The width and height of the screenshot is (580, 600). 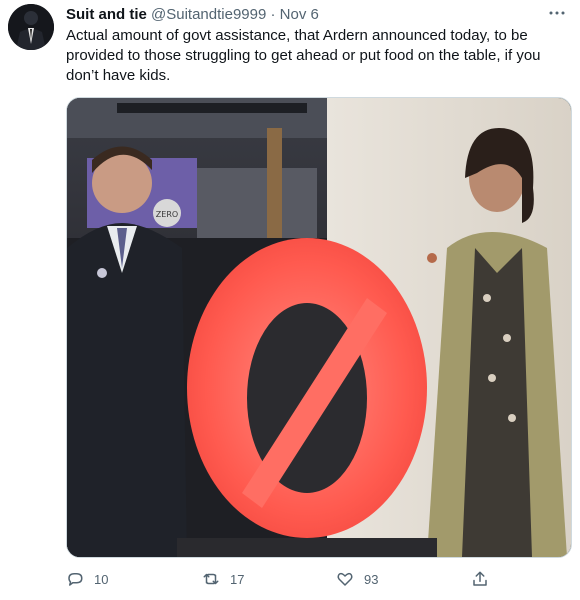 I want to click on more-horizontal-icon, so click(x=557, y=13).